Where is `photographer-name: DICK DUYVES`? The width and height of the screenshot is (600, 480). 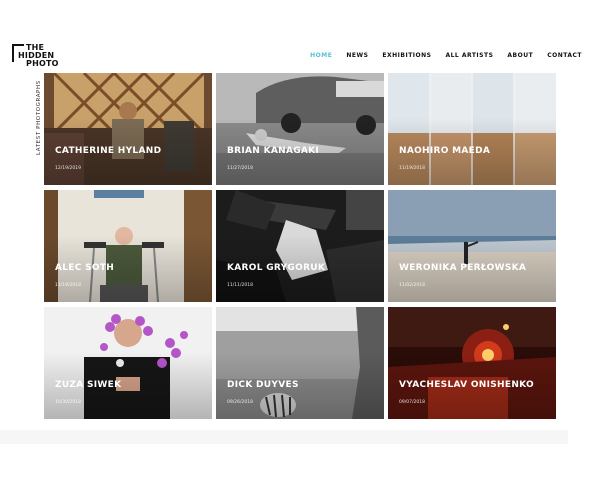 photographer-name: DICK DUYVES is located at coordinates (263, 385).